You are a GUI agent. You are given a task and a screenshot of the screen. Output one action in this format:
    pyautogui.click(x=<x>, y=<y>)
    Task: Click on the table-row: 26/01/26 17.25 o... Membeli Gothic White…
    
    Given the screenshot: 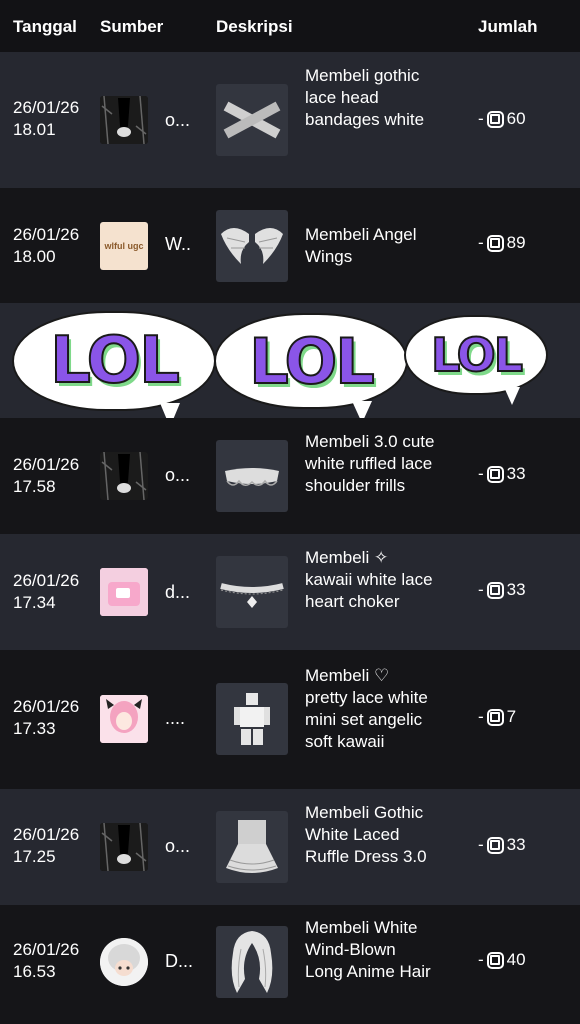 What is the action you would take?
    pyautogui.click(x=290, y=847)
    